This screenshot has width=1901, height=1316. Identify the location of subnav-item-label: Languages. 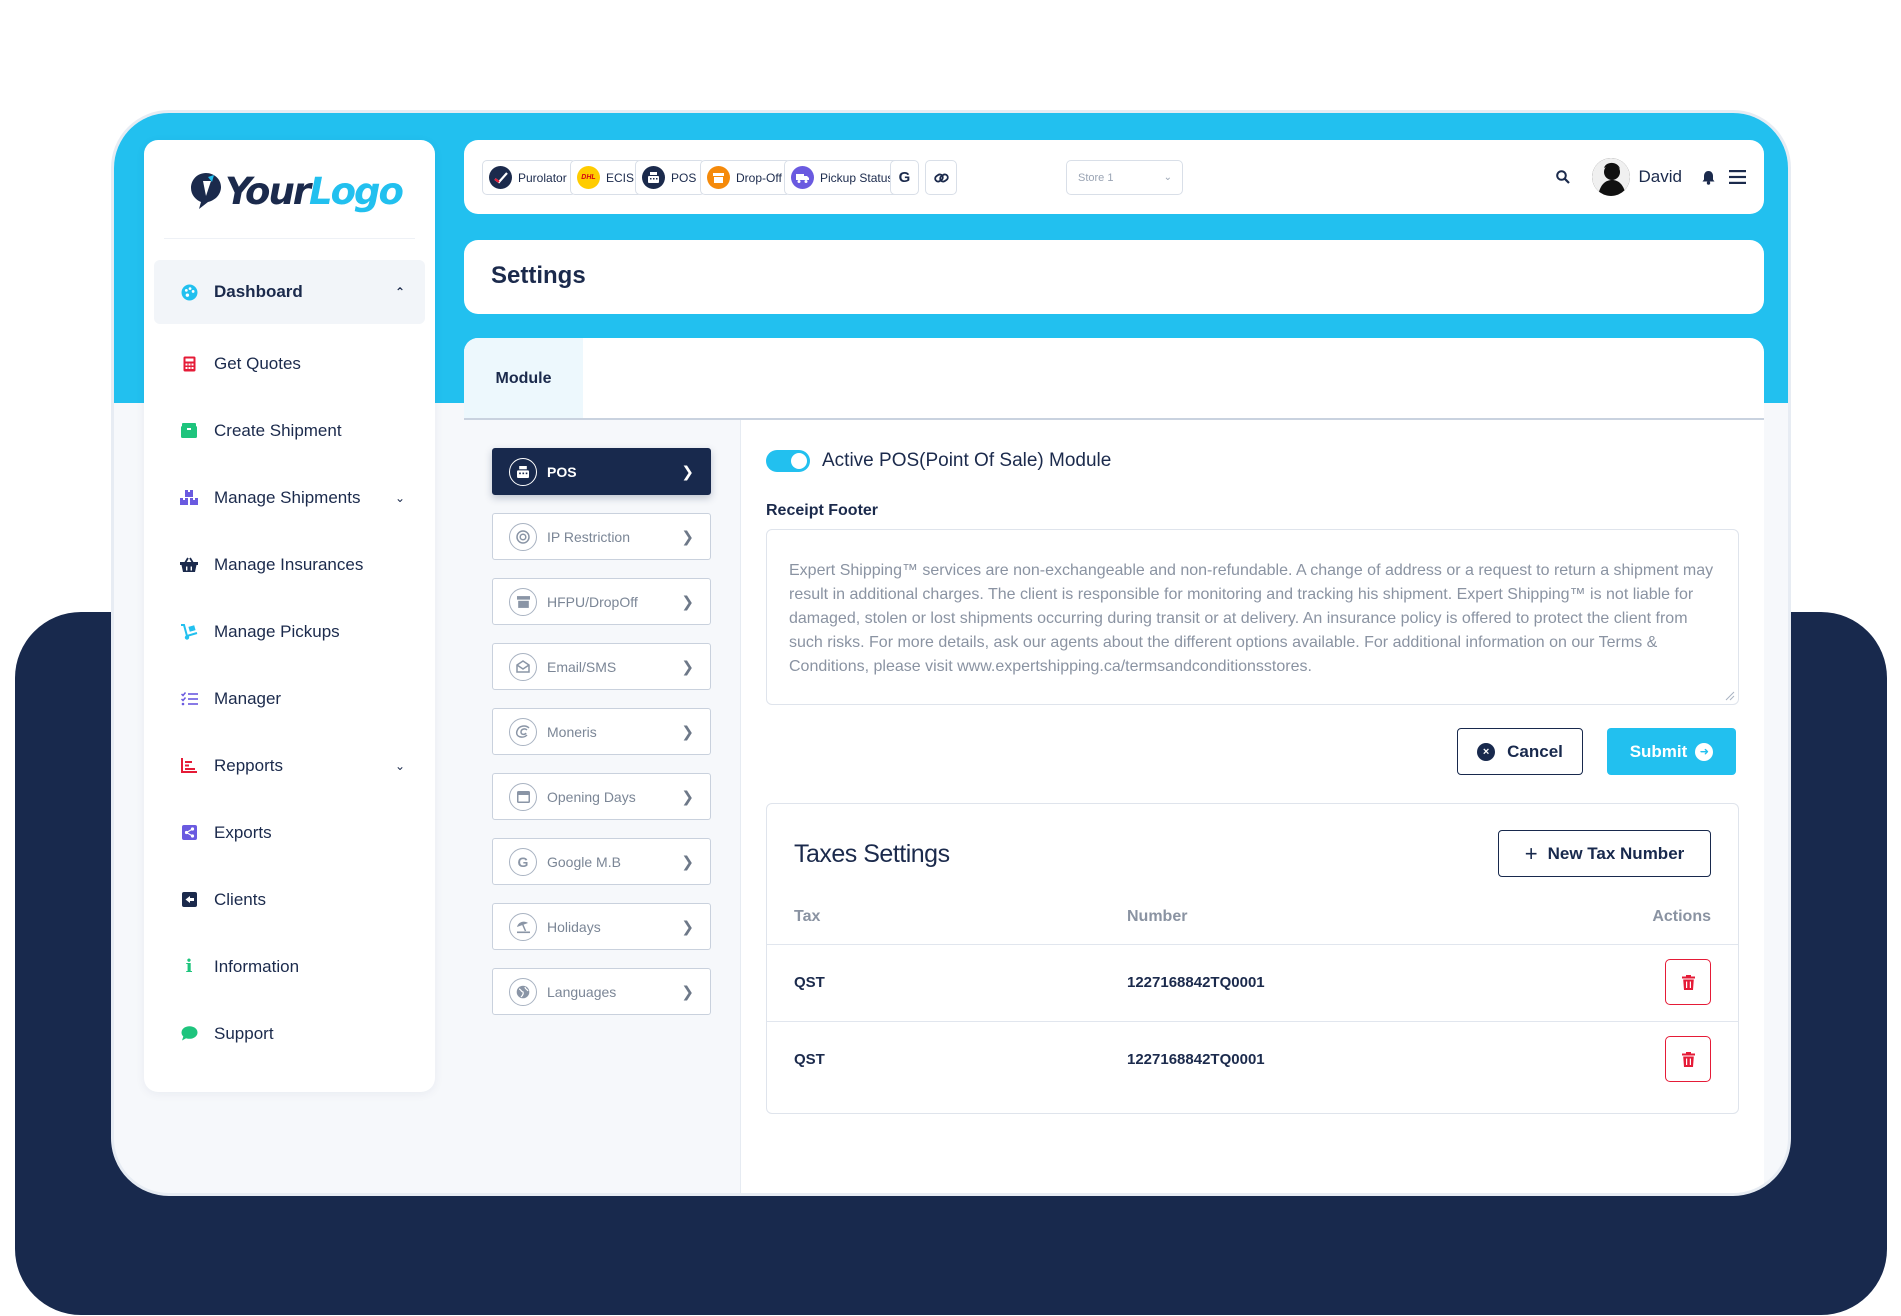
(582, 991).